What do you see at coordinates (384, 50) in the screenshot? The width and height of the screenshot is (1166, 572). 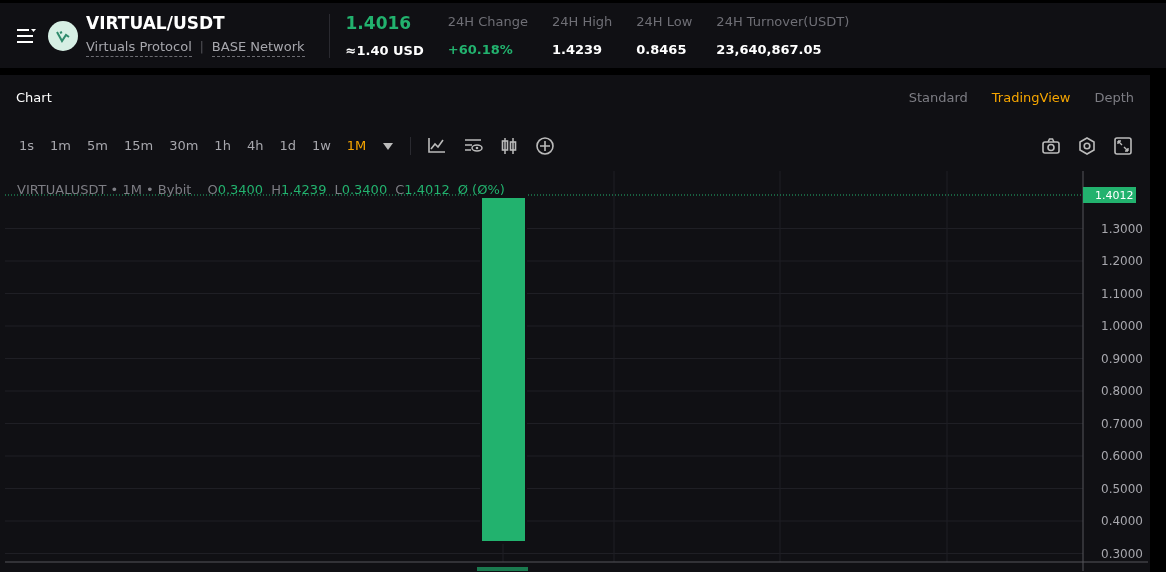 I see `usd-price: ≈1.40 USD` at bounding box center [384, 50].